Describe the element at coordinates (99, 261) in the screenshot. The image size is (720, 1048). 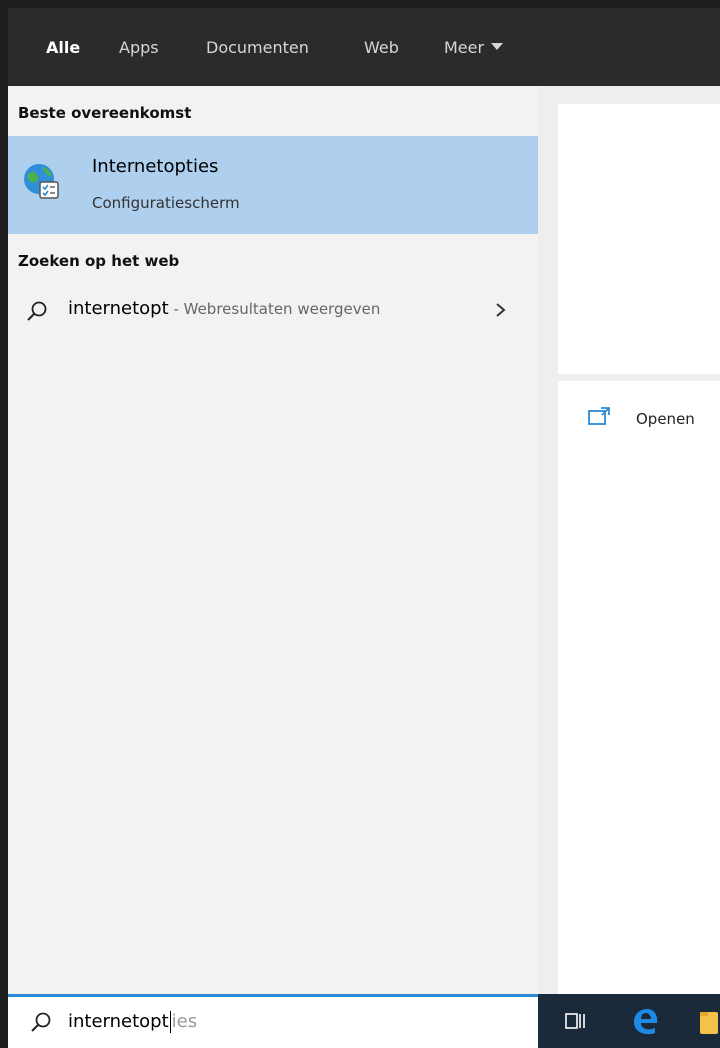
I see `web-search-heading: Zoeken op het web` at that location.